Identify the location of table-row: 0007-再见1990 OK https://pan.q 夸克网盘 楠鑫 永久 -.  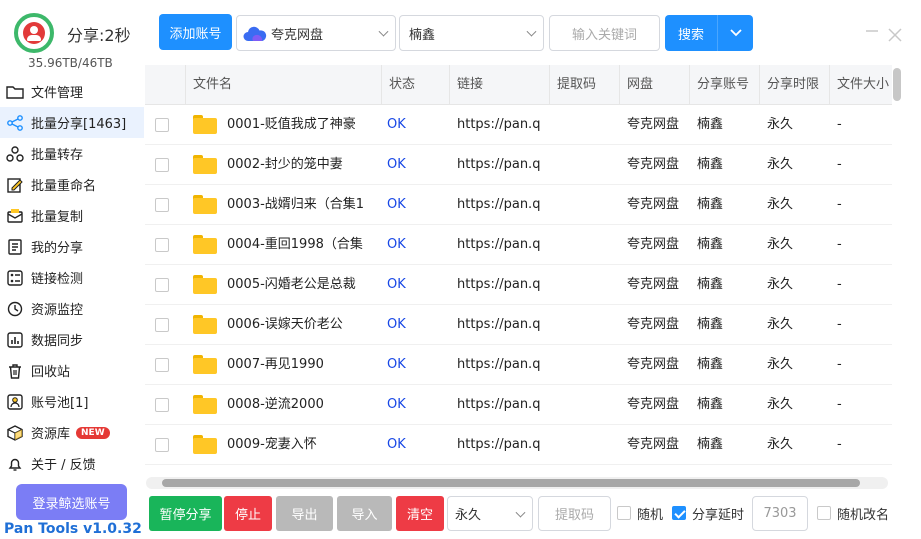
(518, 365).